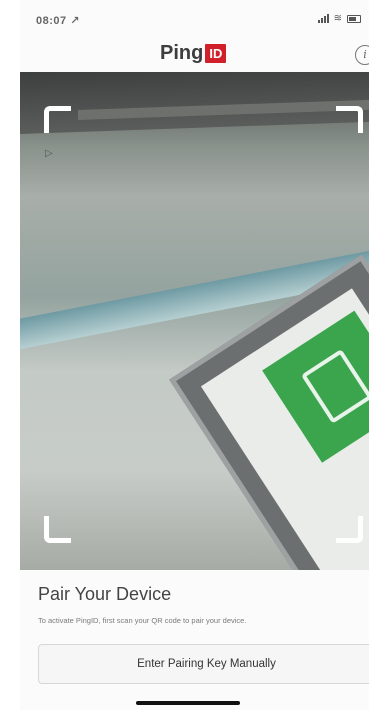 This screenshot has height=710, width=369. I want to click on pingid-logo: Ping ID, so click(193, 53).